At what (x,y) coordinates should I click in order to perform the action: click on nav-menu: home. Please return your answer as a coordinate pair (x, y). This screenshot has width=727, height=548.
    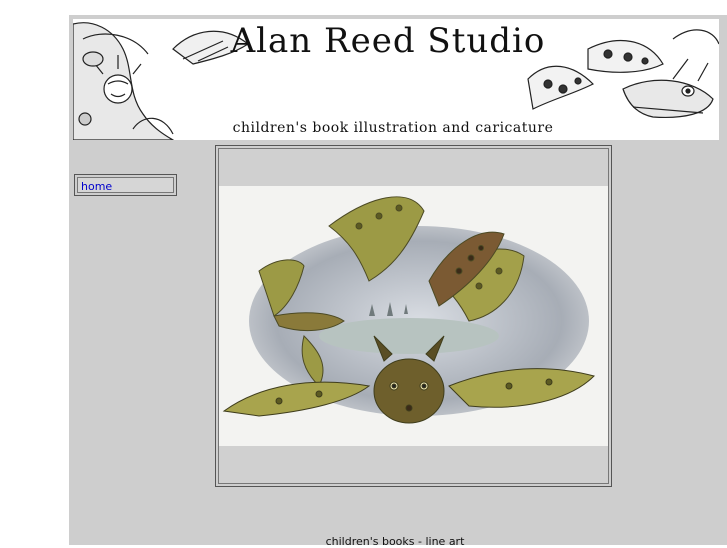
    Looking at the image, I should click on (125, 185).